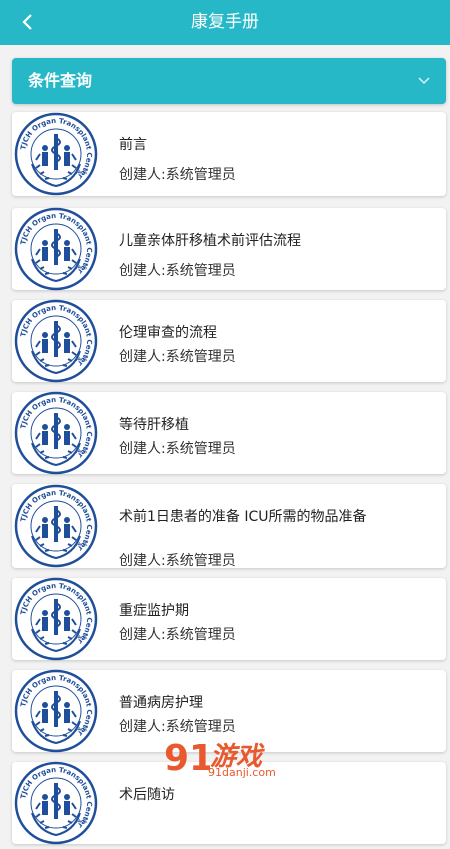  I want to click on filter-label: 条件查询, so click(60, 80).